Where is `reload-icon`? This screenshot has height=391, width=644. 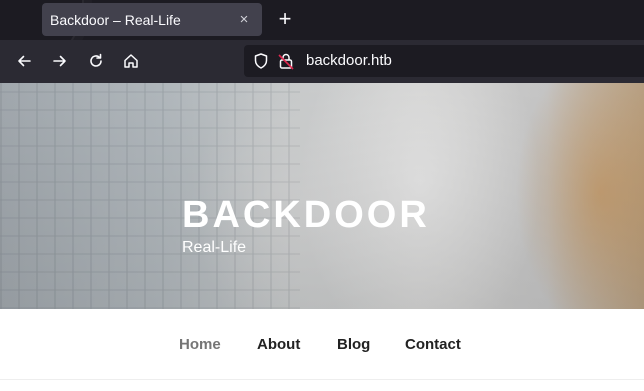
reload-icon is located at coordinates (96, 60).